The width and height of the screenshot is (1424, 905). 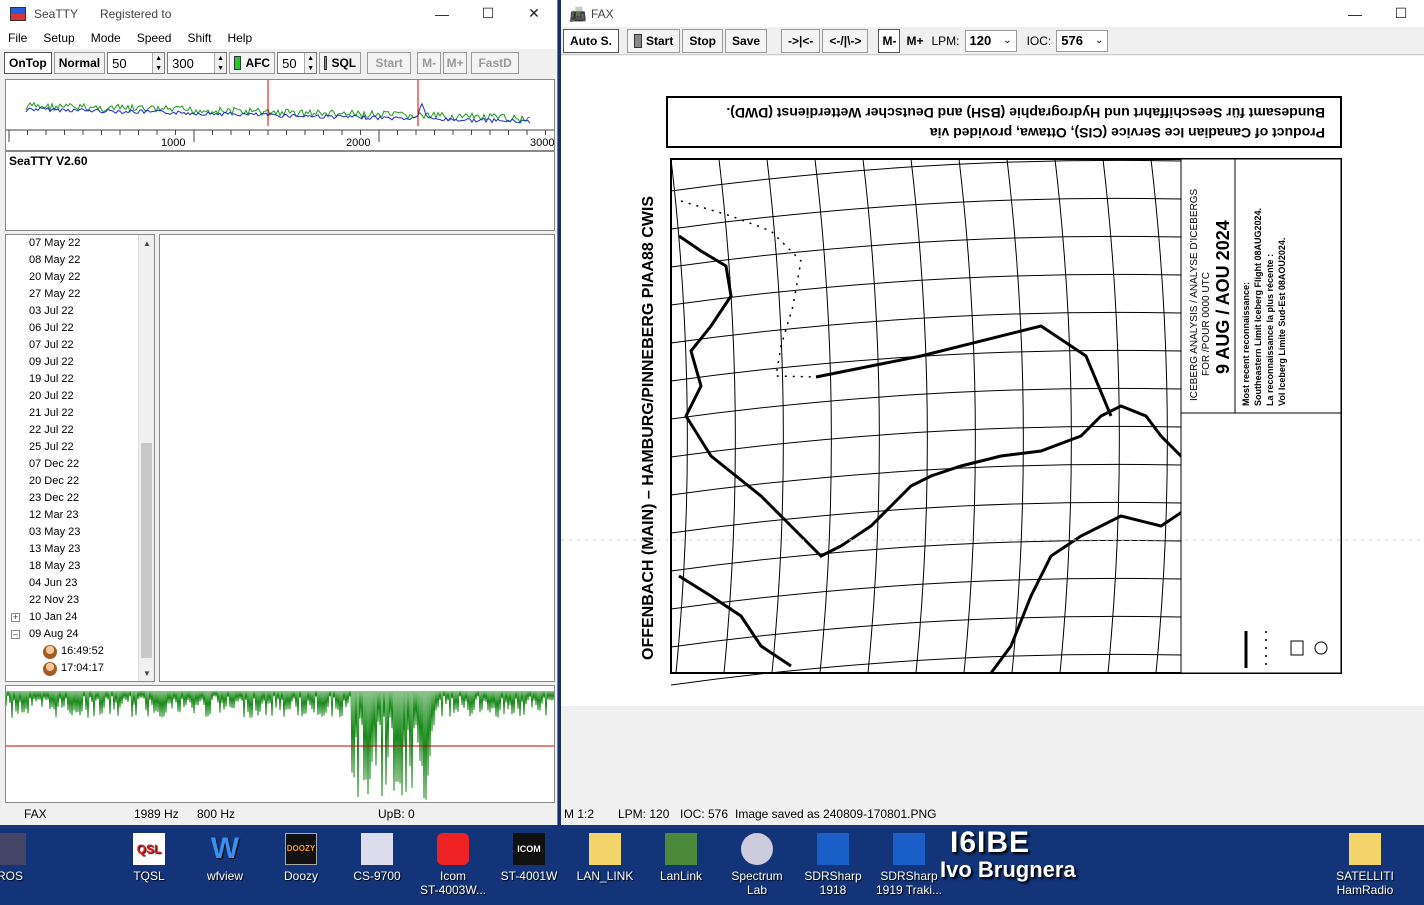 I want to click on log-date-item: 03 May 23, so click(x=80, y=532).